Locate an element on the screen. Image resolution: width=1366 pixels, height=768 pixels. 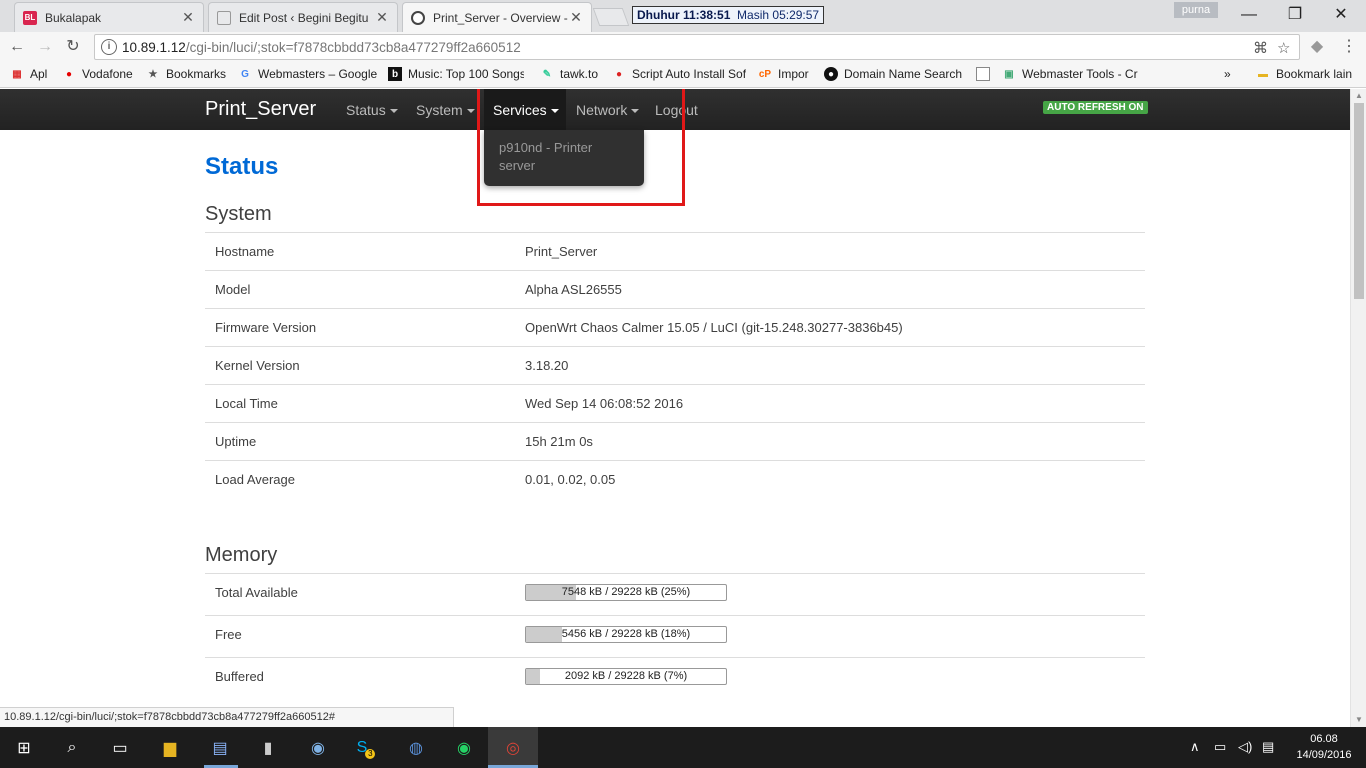
new-tab-button is located at coordinates (611, 17).